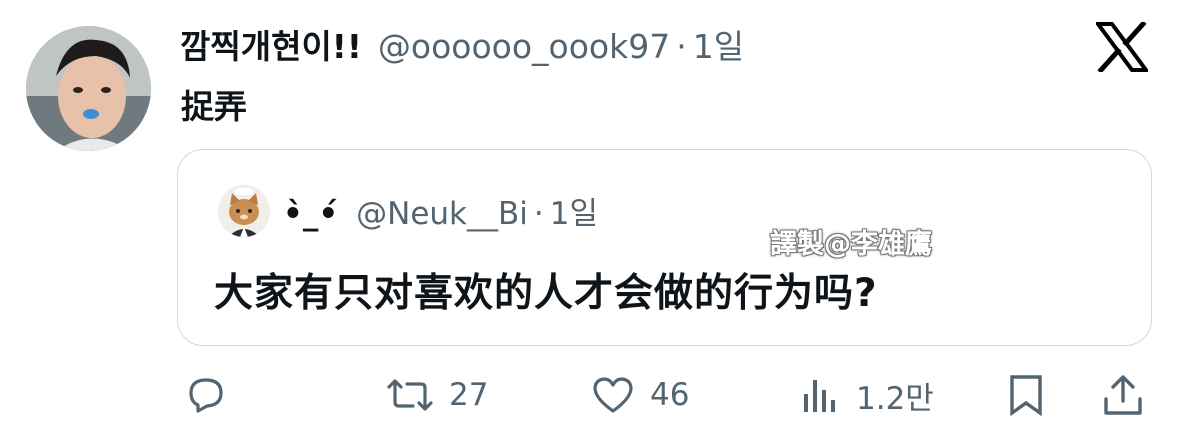  What do you see at coordinates (524, 46) in the screenshot?
I see `user-handle: @oooooo_oook97` at bounding box center [524, 46].